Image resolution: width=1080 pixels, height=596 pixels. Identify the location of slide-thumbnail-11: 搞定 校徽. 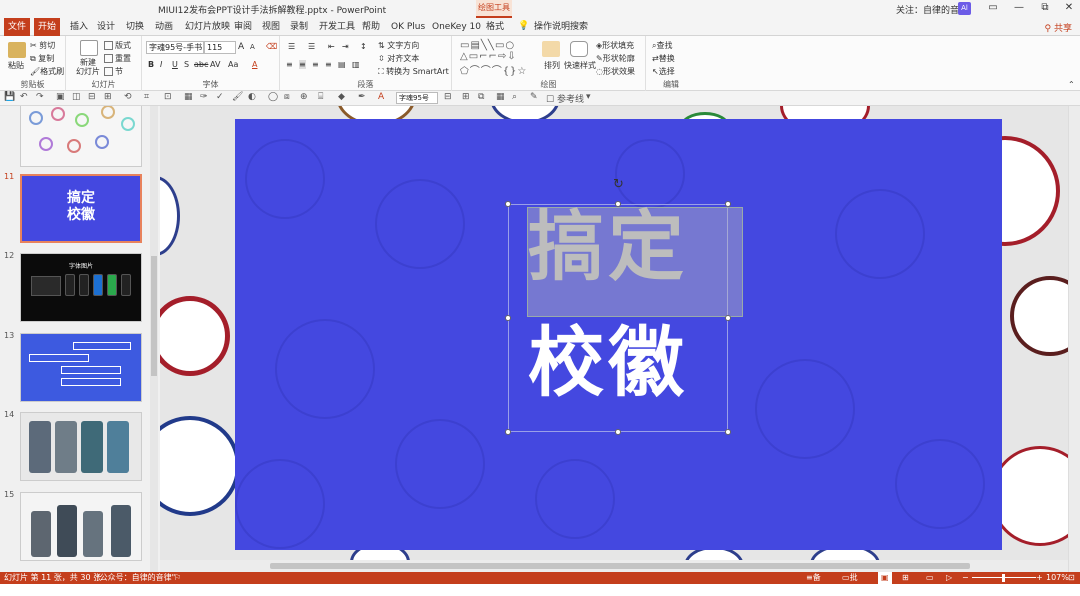
(81, 208).